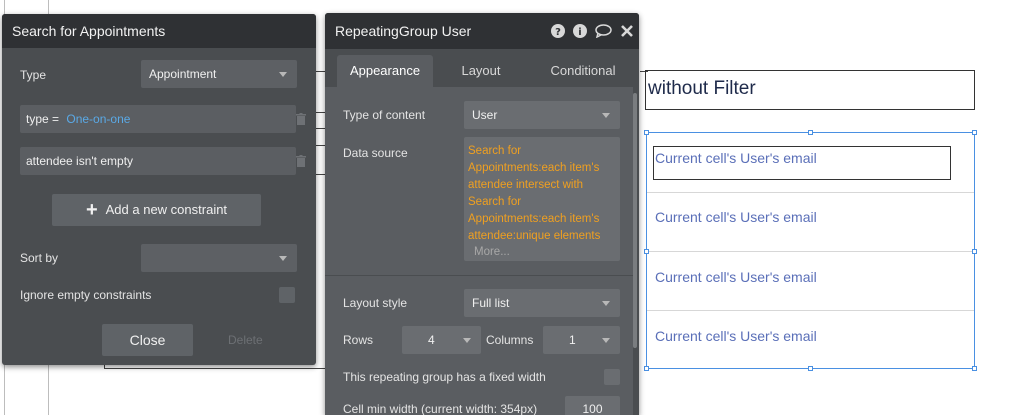 Image resolution: width=1024 pixels, height=415 pixels. What do you see at coordinates (603, 31) in the screenshot?
I see `comment-icon` at bounding box center [603, 31].